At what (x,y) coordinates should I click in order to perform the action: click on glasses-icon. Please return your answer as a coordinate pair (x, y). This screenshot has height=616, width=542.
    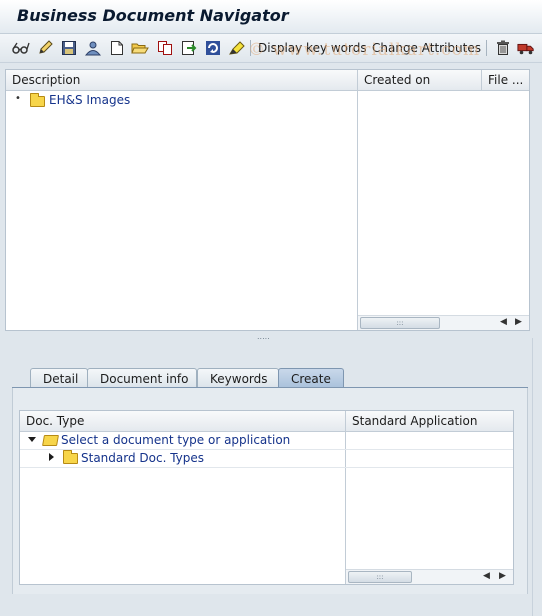
    Looking at the image, I should click on (21, 48).